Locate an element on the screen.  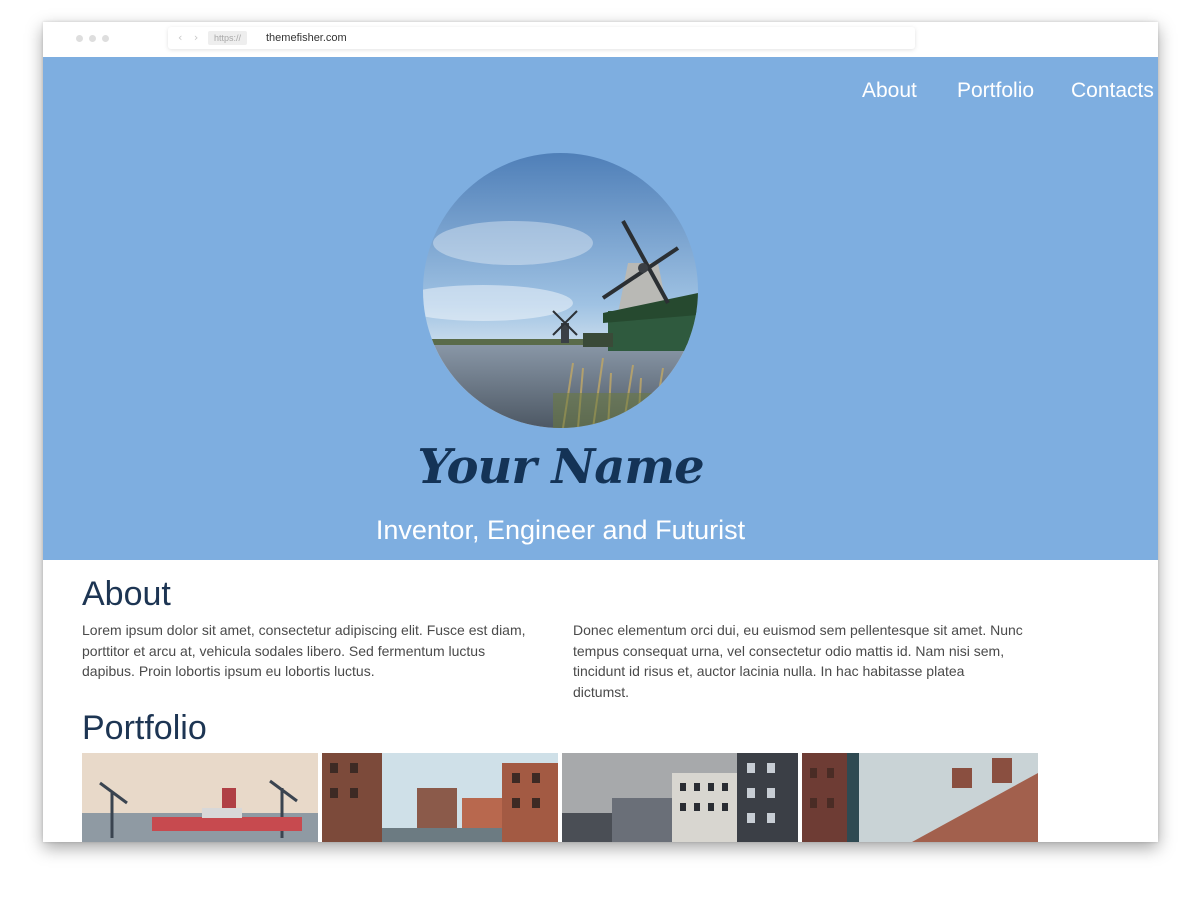
minimize-dot is located at coordinates (92, 38).